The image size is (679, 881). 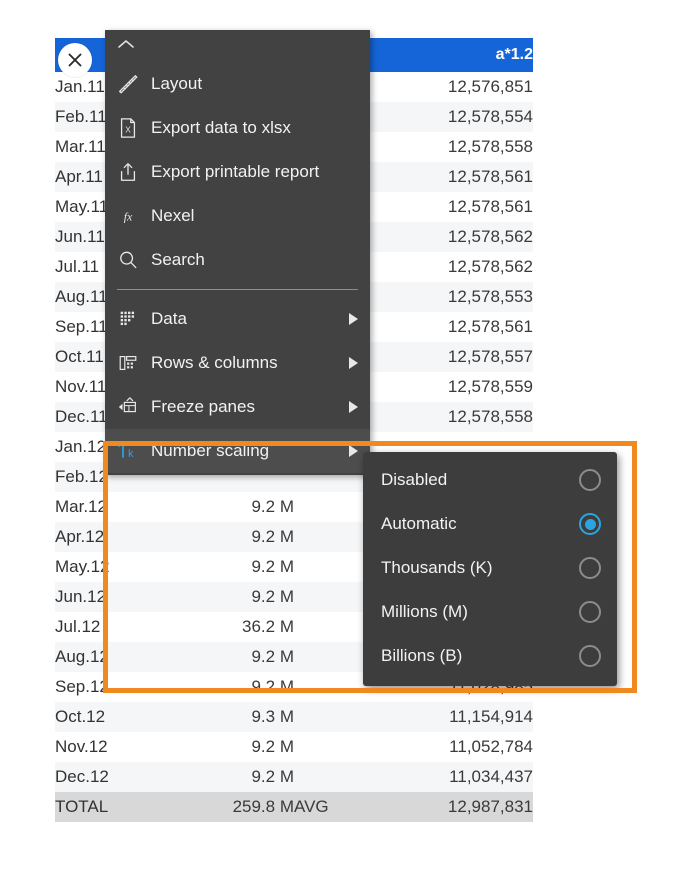 What do you see at coordinates (422, 655) in the screenshot?
I see `submenu-option-label: Billions (B)` at bounding box center [422, 655].